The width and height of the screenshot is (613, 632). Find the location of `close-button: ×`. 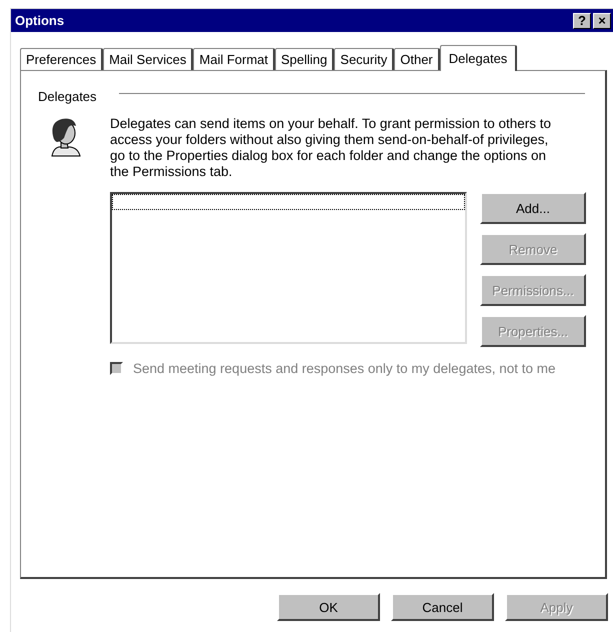

close-button: × is located at coordinates (602, 20).